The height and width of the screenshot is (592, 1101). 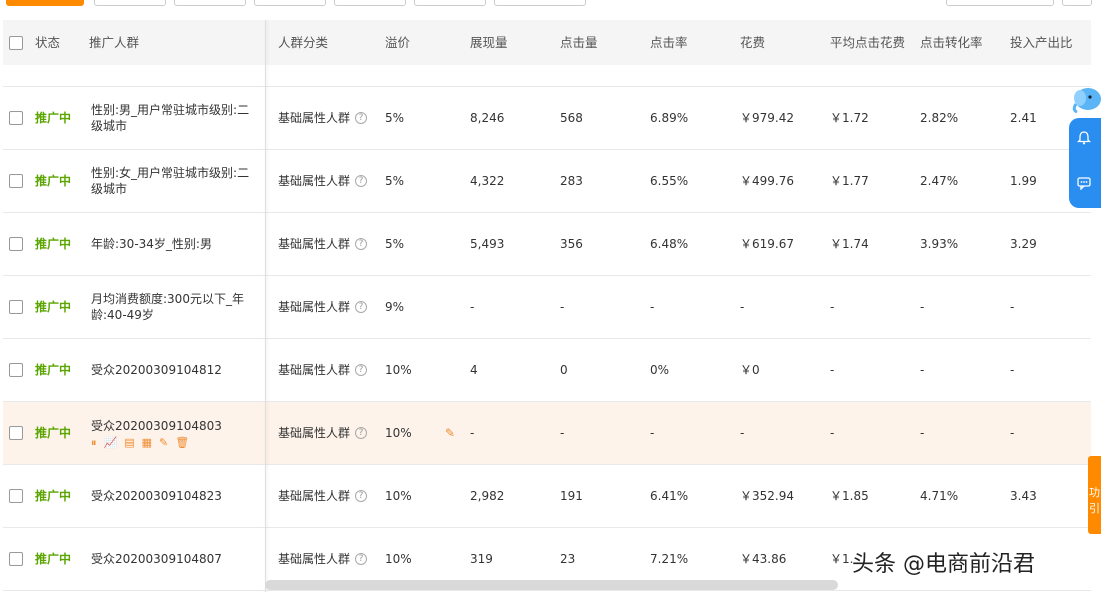 I want to click on audience-name: 性别:男_用户常驻城市级别:二级城市, so click(x=176, y=118).